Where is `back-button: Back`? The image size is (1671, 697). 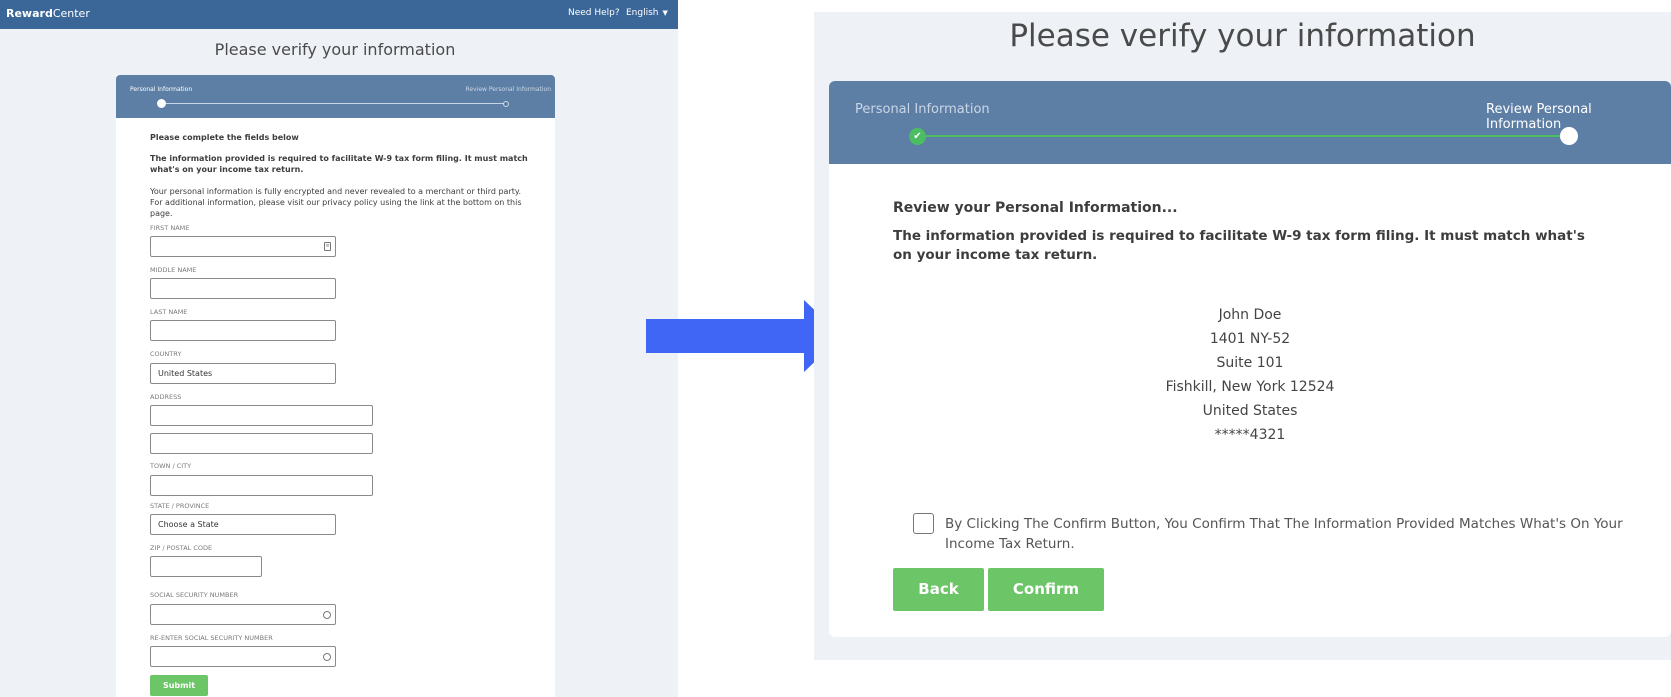
back-button: Back is located at coordinates (938, 589).